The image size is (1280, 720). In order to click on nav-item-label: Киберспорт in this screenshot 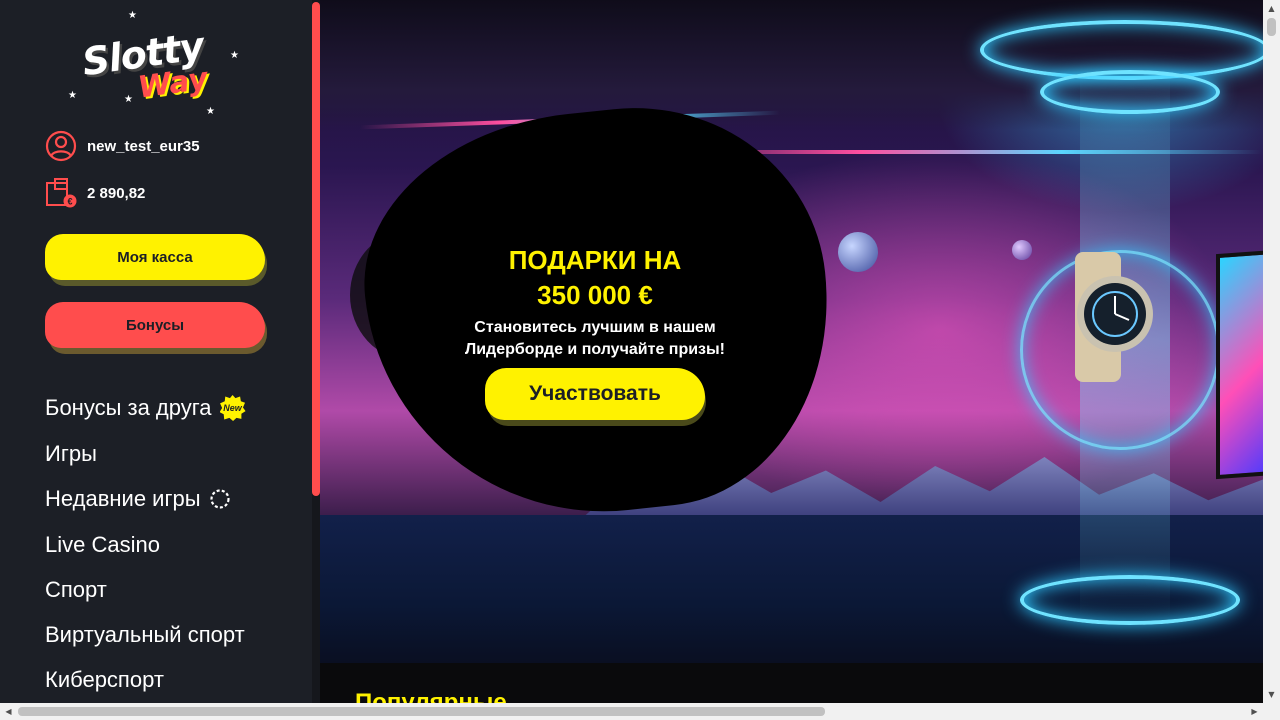, I will do `click(104, 679)`.